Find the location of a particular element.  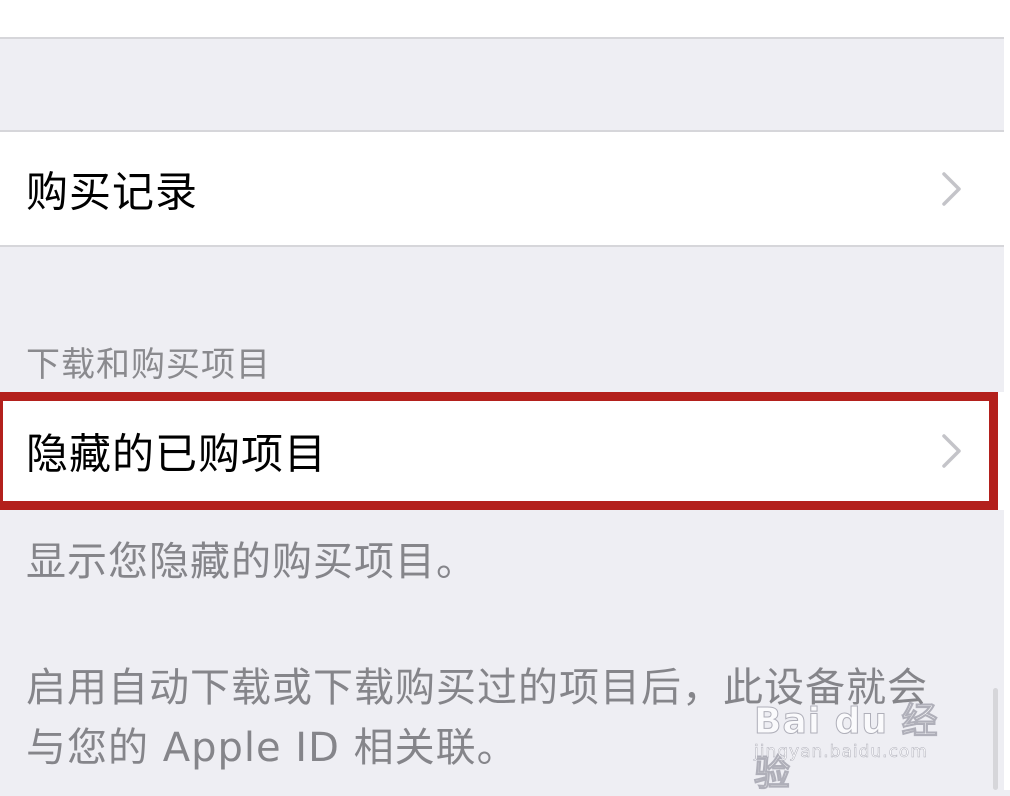

downloads-section-header: 下载和购买项目 is located at coordinates (148, 365).